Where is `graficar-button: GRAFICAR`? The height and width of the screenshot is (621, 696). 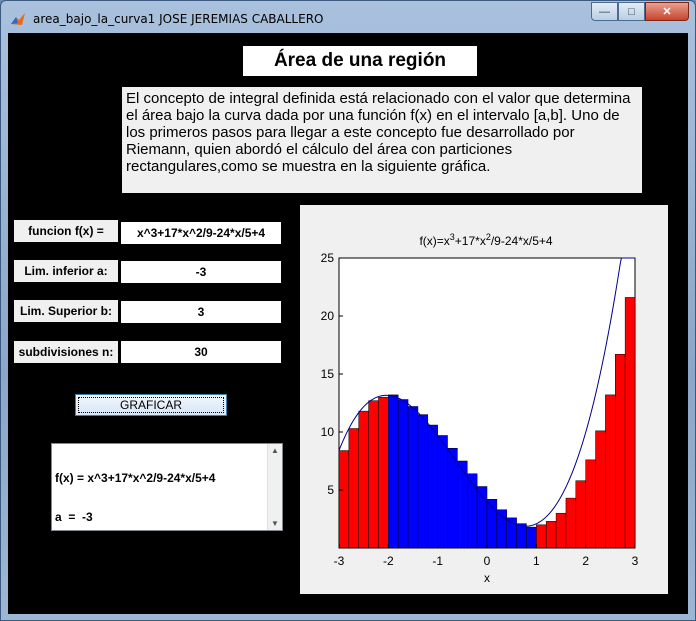 graficar-button: GRAFICAR is located at coordinates (151, 405).